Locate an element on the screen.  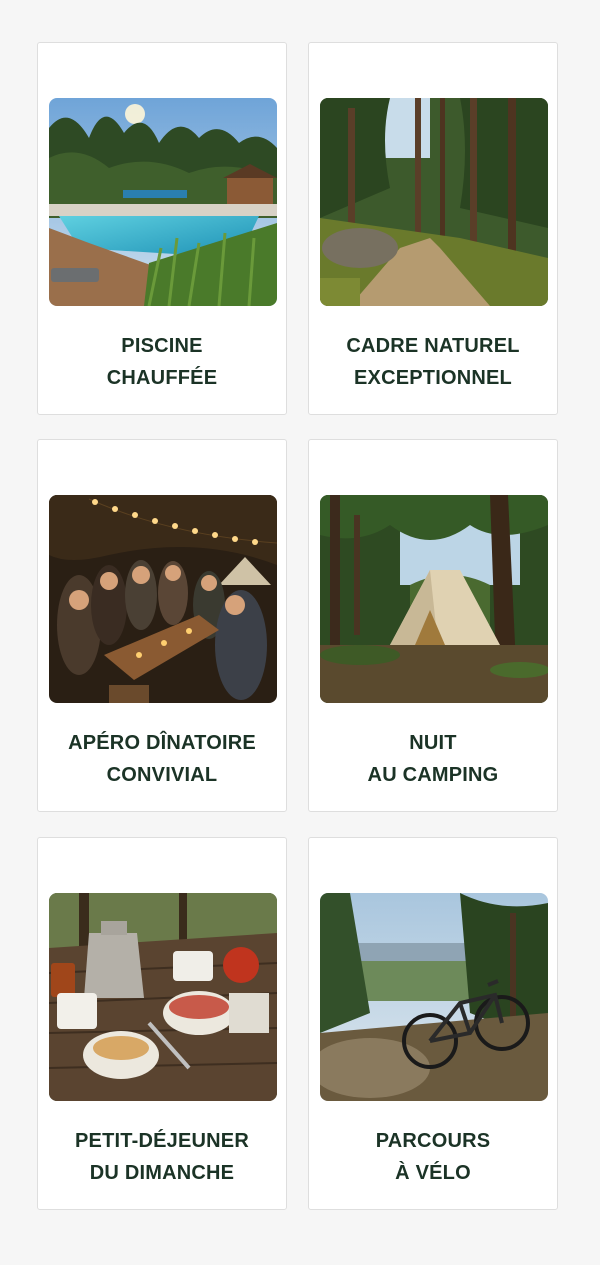
card-title: CADRE NATUREL EXCEPTIONNEL is located at coordinates (433, 362).